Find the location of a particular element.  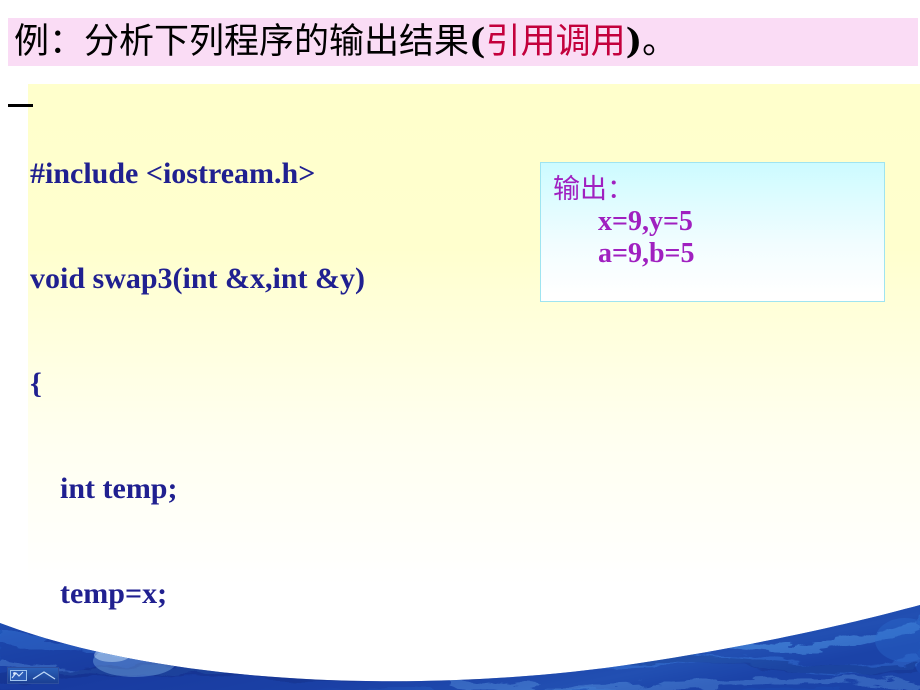

code-line: { is located at coordinates (36, 383).